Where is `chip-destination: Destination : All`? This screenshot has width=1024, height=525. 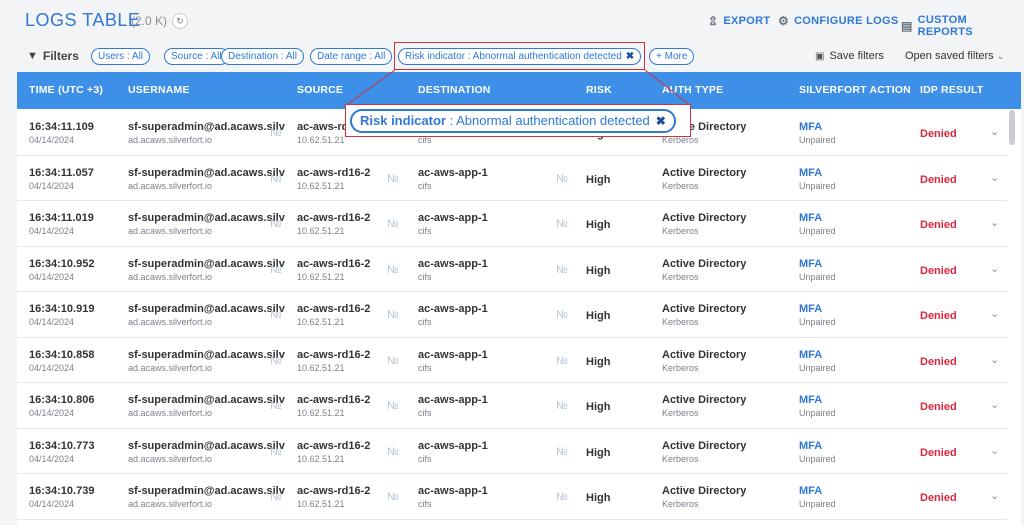 chip-destination: Destination : All is located at coordinates (262, 56).